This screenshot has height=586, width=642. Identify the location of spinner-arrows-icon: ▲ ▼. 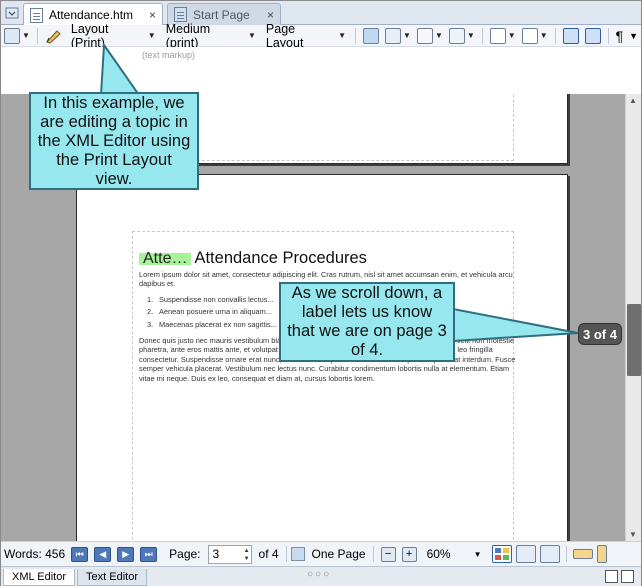
(247, 555).